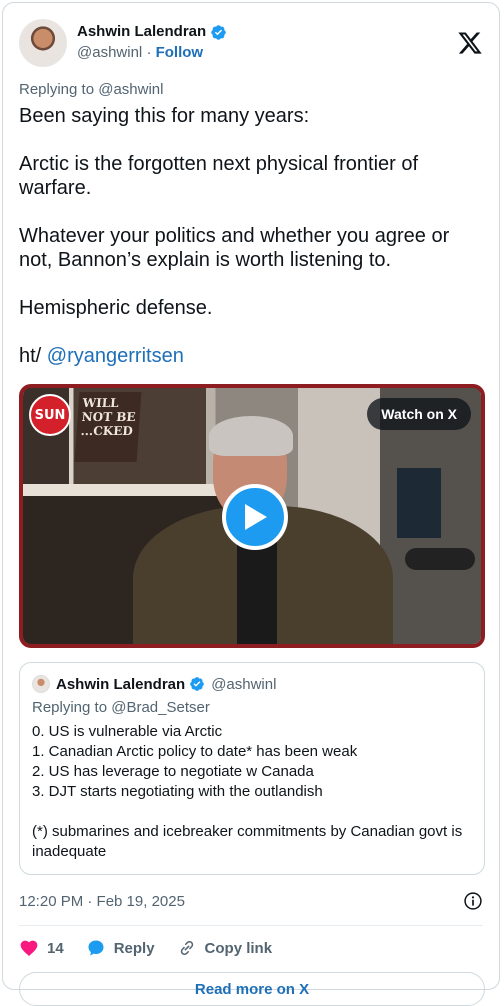 Image resolution: width=504 pixels, height=1006 pixels. I want to click on author-avatar, so click(43, 43).